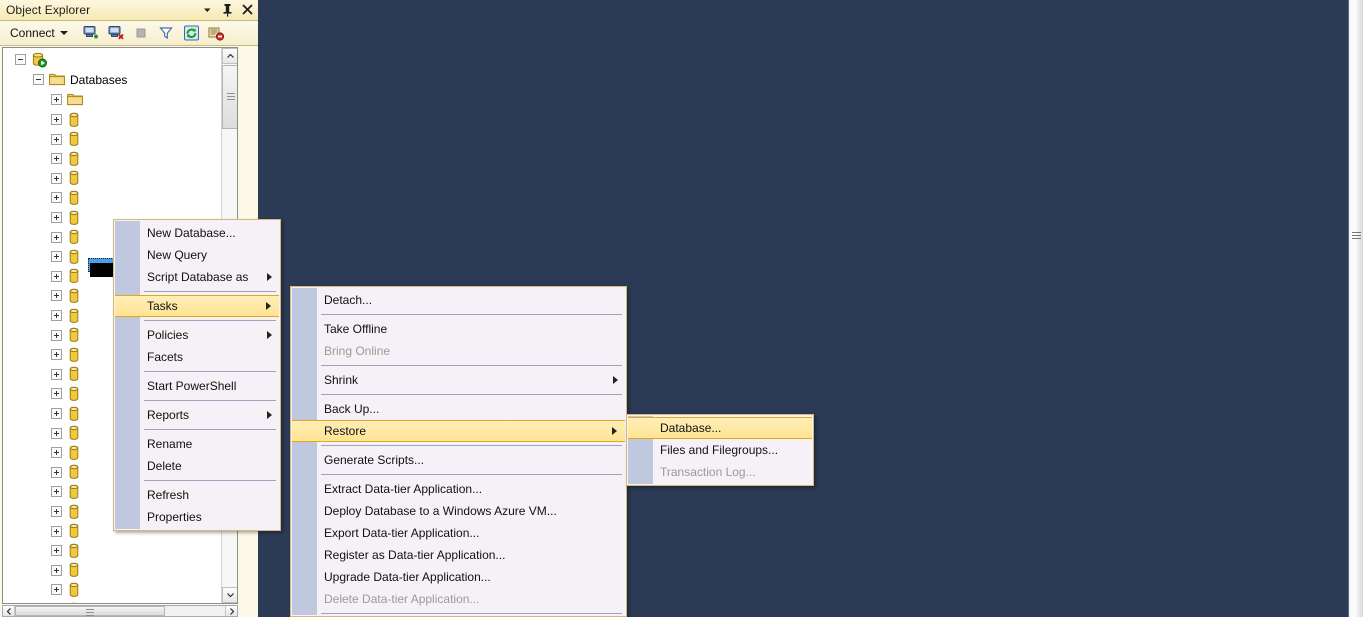 The image size is (1363, 617). What do you see at coordinates (197, 386) in the screenshot?
I see `menu-item-start-powershell: Start PowerShell` at bounding box center [197, 386].